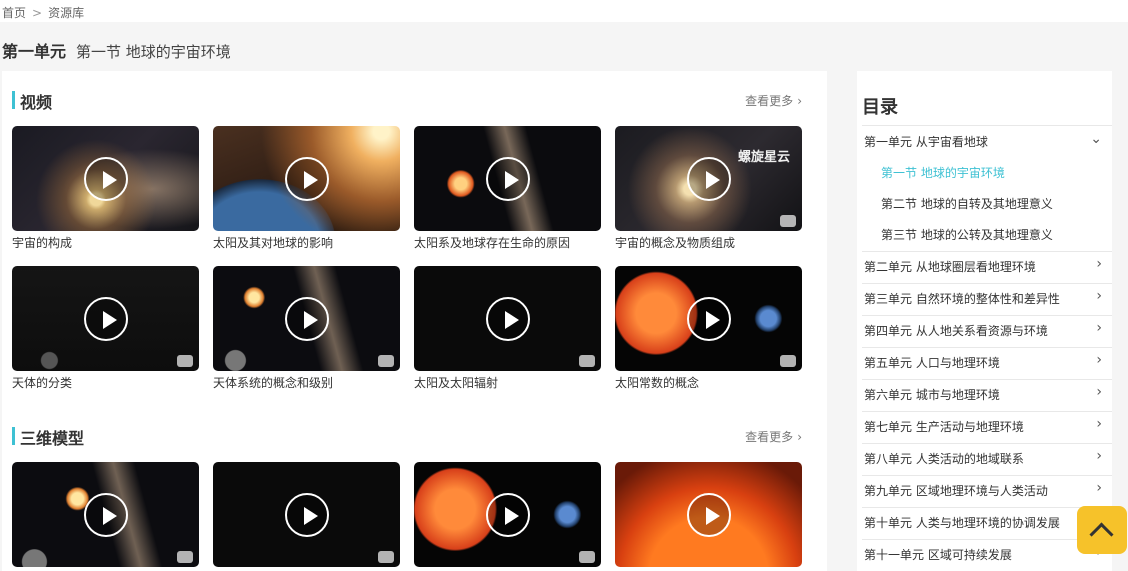 The height and width of the screenshot is (571, 1128). What do you see at coordinates (306, 382) in the screenshot?
I see `video-caption: 天体系统的概念和级别` at bounding box center [306, 382].